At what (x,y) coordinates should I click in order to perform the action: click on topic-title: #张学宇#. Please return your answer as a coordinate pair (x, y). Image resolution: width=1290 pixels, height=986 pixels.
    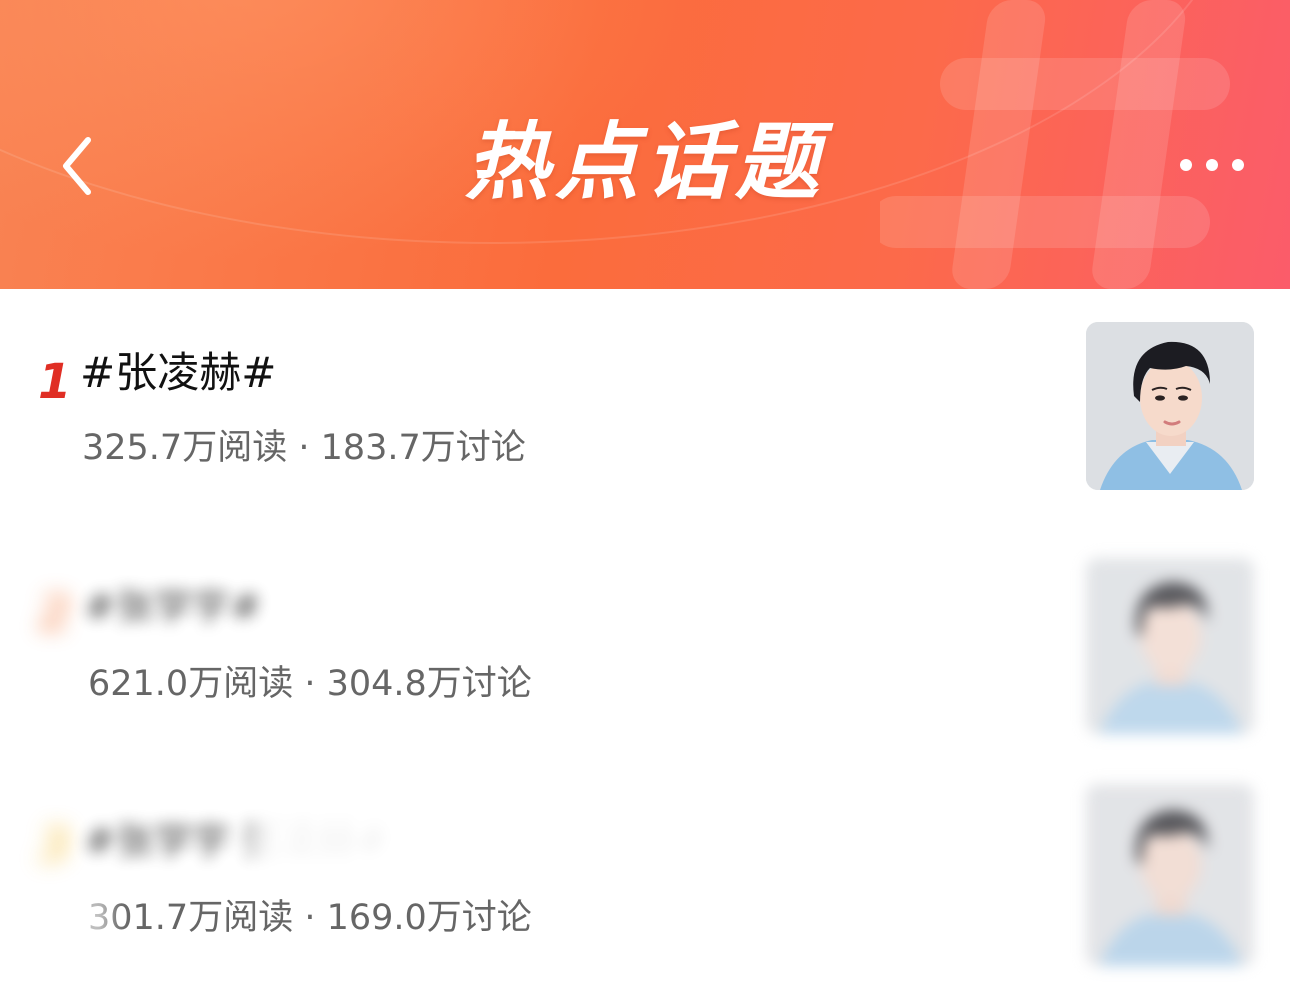
    Looking at the image, I should click on (173, 607).